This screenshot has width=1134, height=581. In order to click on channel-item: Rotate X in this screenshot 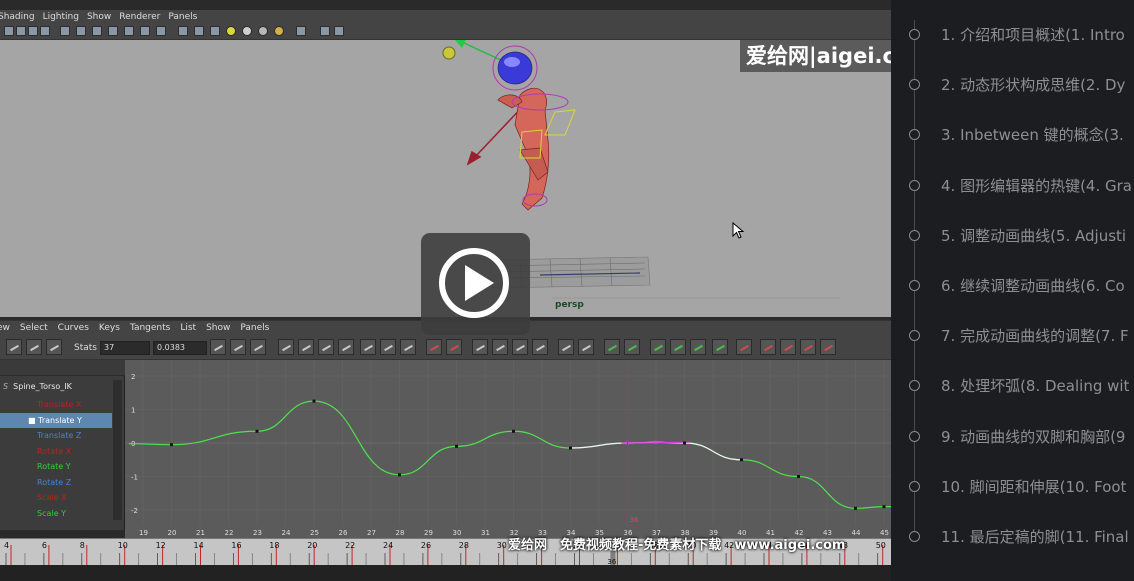, I will do `click(56, 451)`.